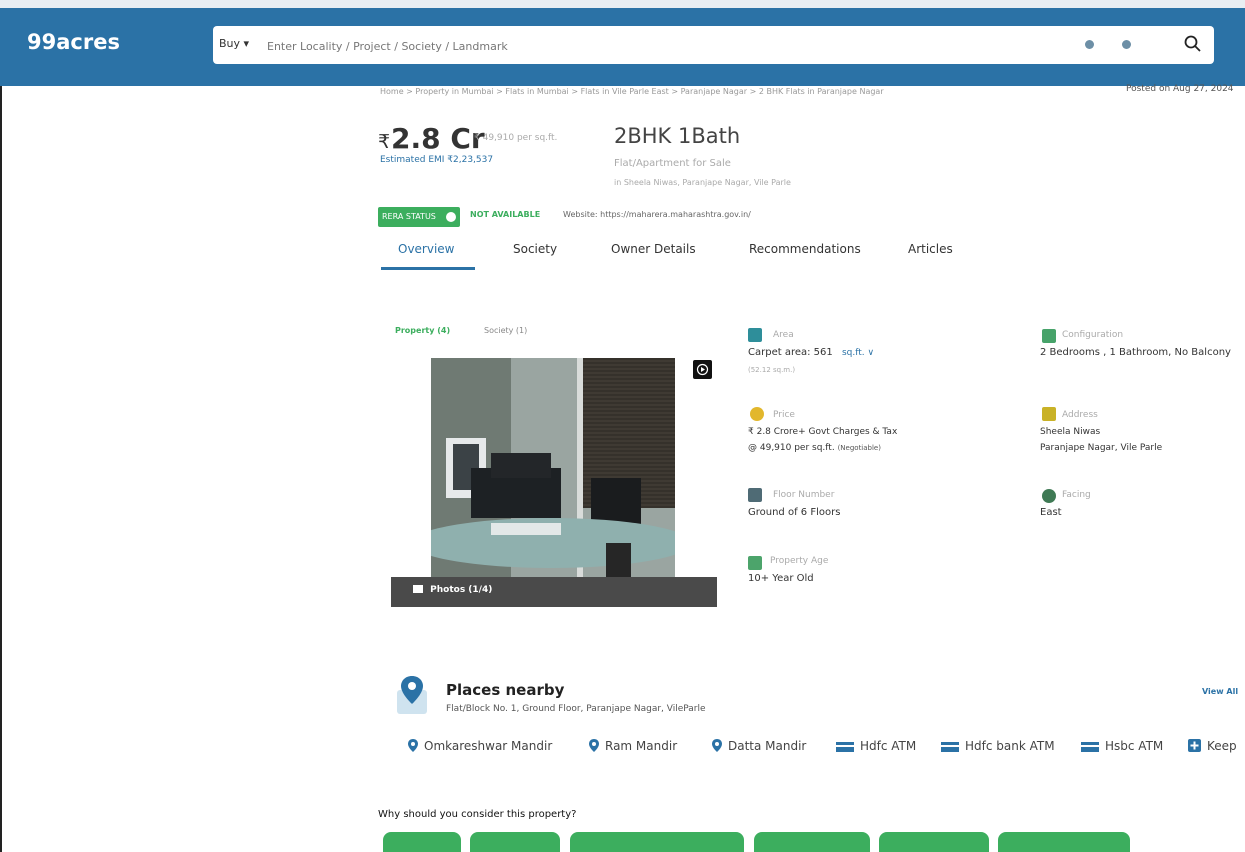 The image size is (1245, 852). Describe the element at coordinates (516, 138) in the screenshot. I see `price-per-sqft: ₹ 49,910 per sq.ft.` at that location.